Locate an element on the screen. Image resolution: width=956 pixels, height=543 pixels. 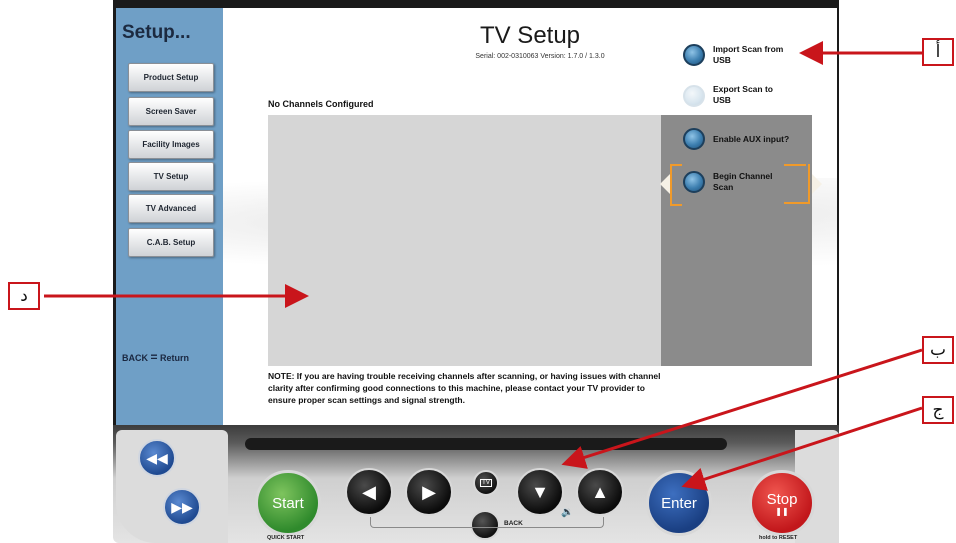
arrow-c is located at coordinates (802, 448).